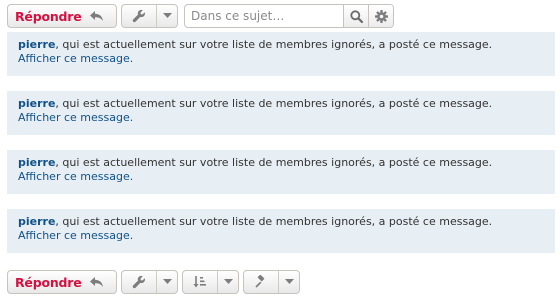  Describe the element at coordinates (200, 282) in the screenshot. I see `sort-icon` at that location.